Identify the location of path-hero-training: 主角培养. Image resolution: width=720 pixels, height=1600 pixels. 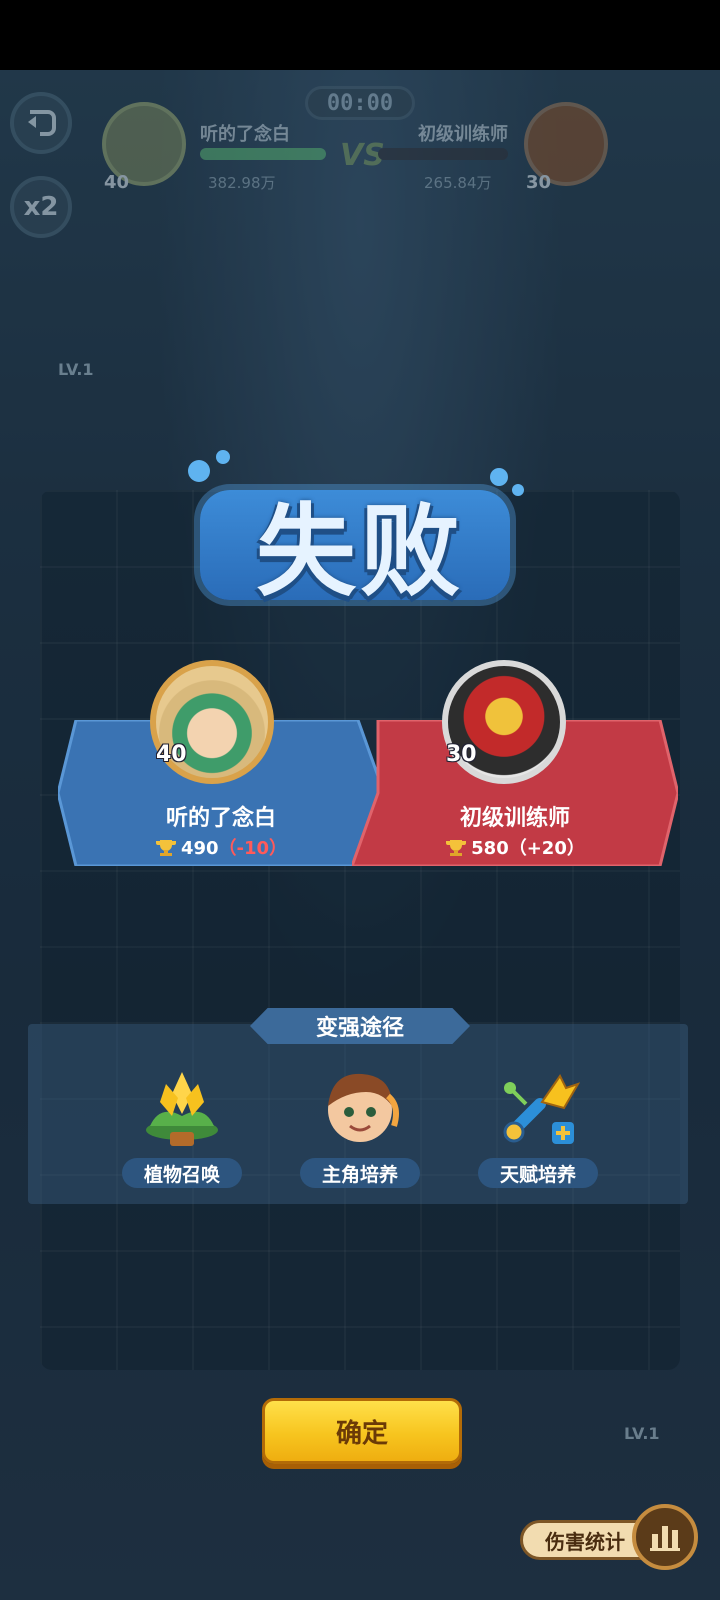
(360, 1131).